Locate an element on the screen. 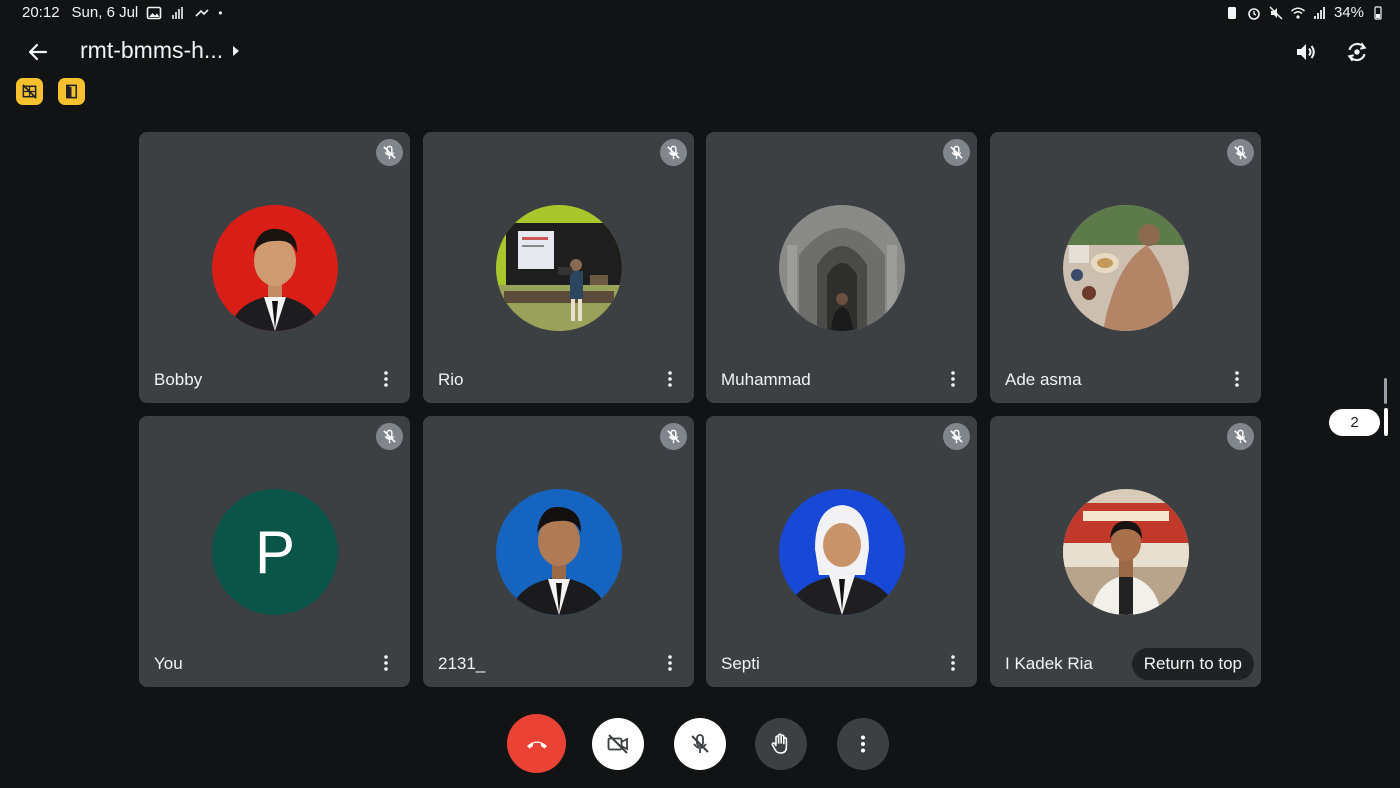  gallery-notification-icon is located at coordinates (154, 13).